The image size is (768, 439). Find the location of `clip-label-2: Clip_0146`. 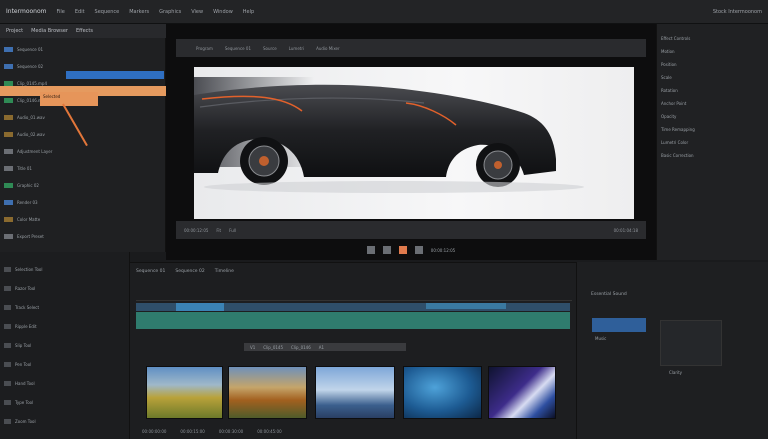

clip-label-2: Clip_0146 is located at coordinates (301, 347).